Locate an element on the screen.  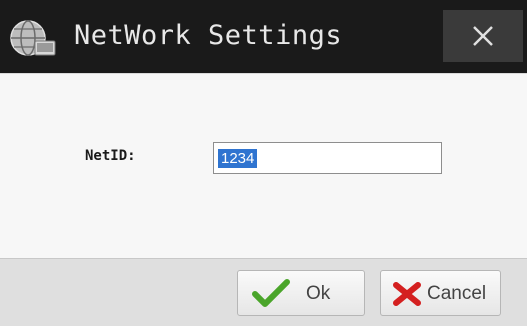
cancel-label: Cancel is located at coordinates (457, 293).